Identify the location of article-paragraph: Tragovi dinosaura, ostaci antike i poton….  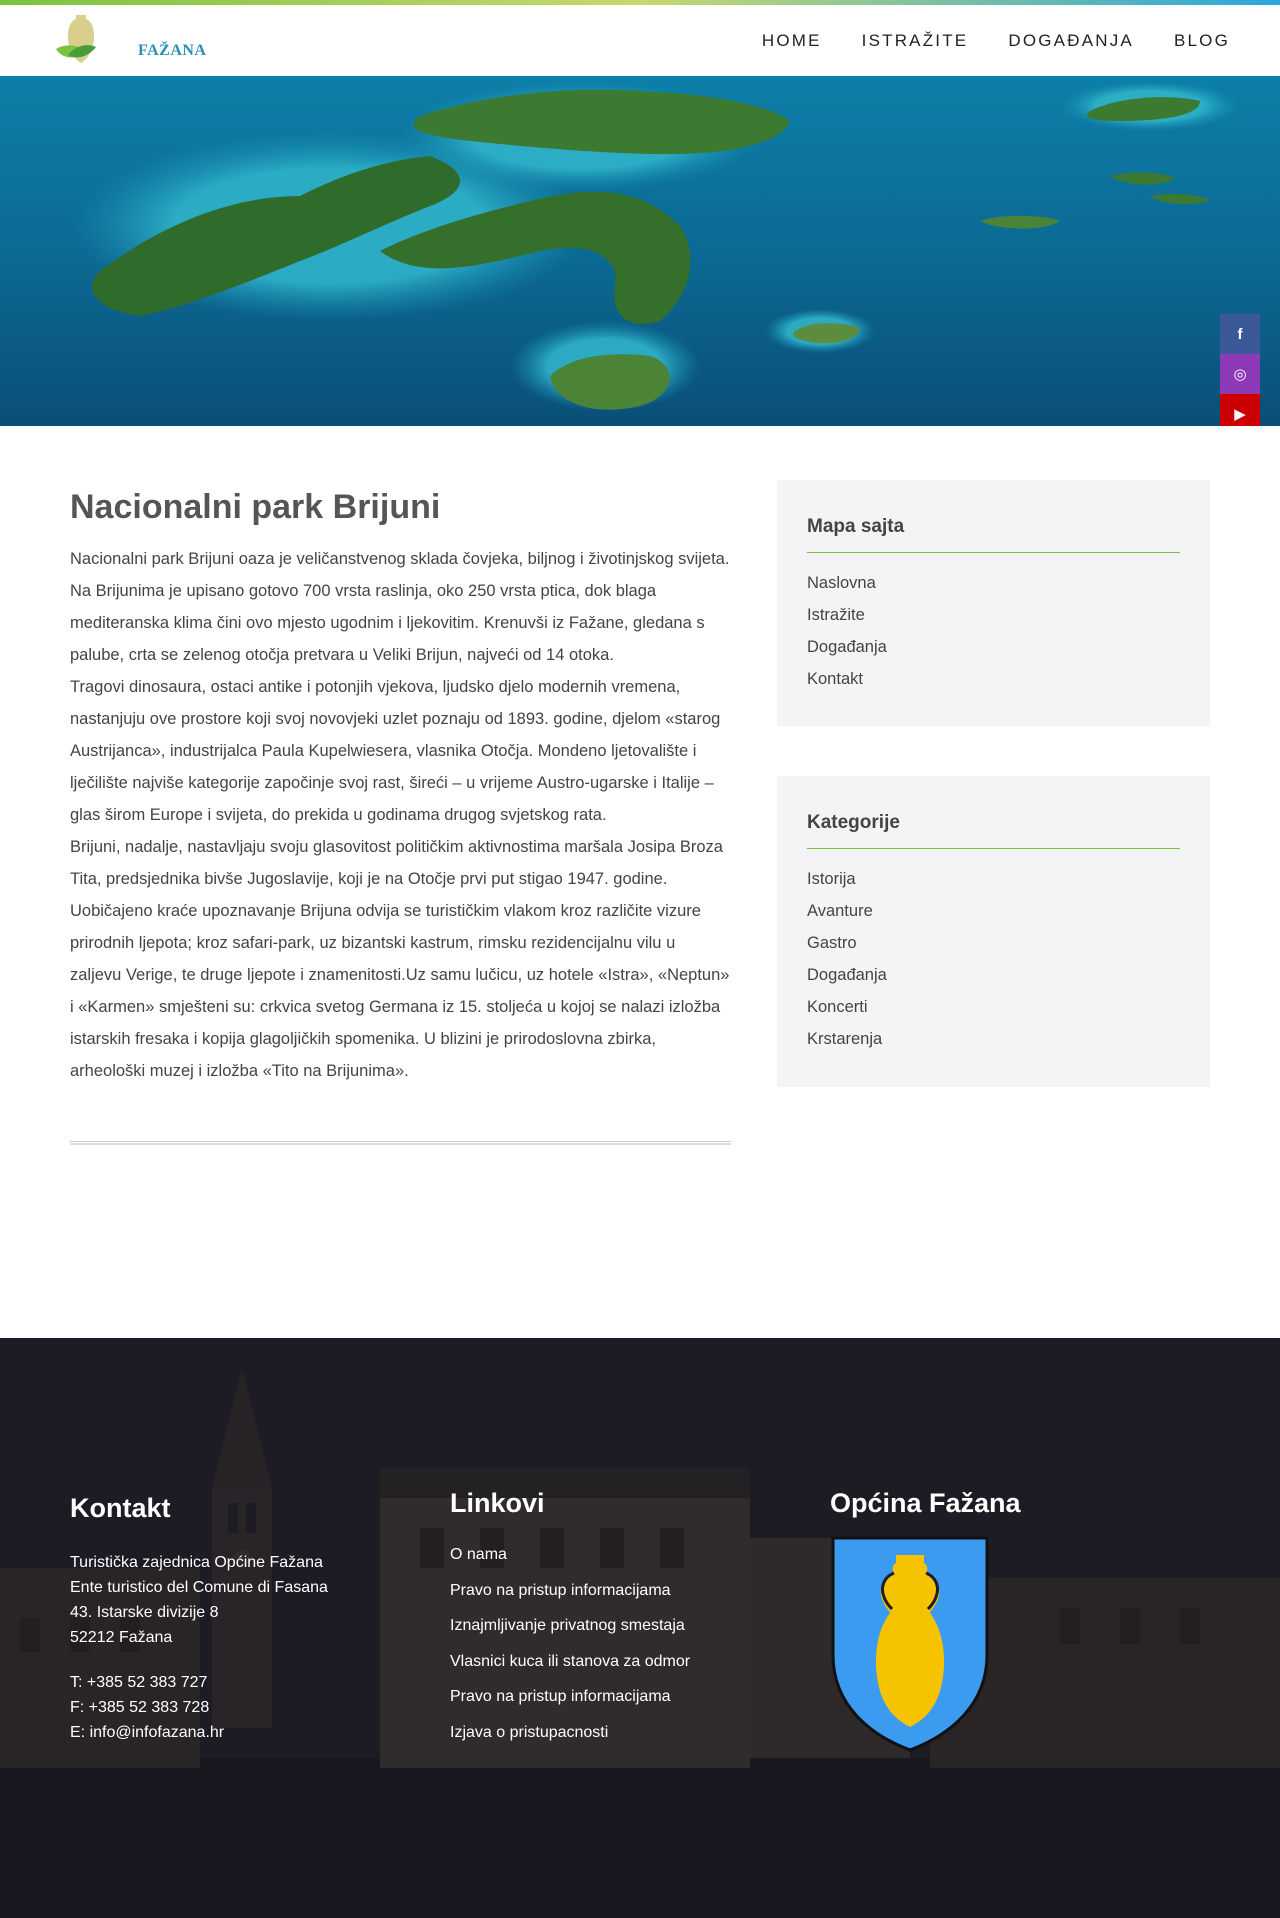
(395, 751).